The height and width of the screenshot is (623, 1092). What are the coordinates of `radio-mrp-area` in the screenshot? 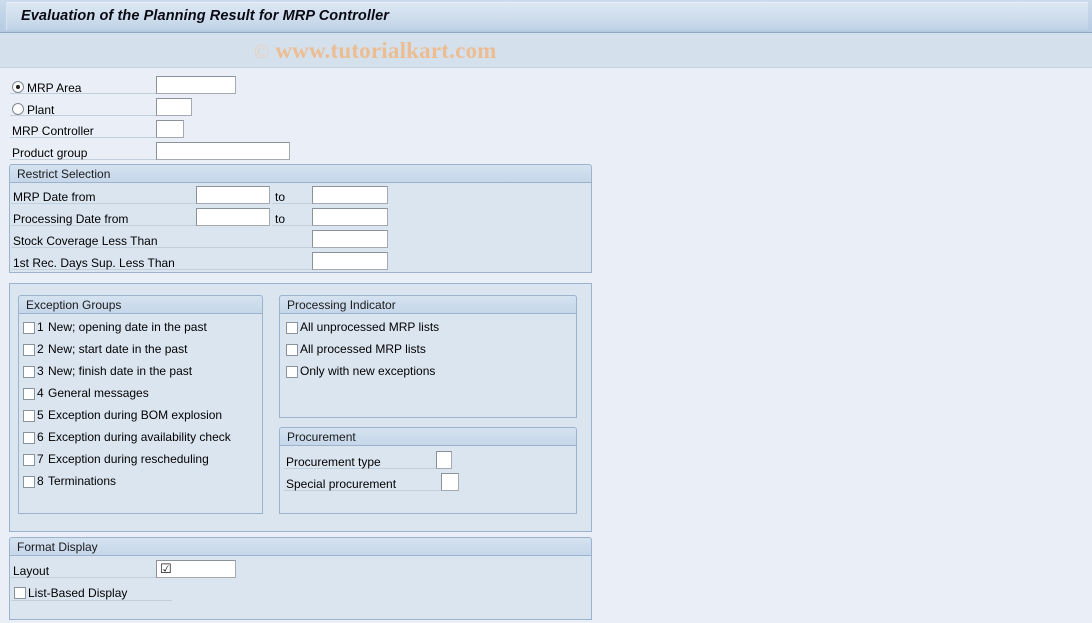 It's located at (18, 87).